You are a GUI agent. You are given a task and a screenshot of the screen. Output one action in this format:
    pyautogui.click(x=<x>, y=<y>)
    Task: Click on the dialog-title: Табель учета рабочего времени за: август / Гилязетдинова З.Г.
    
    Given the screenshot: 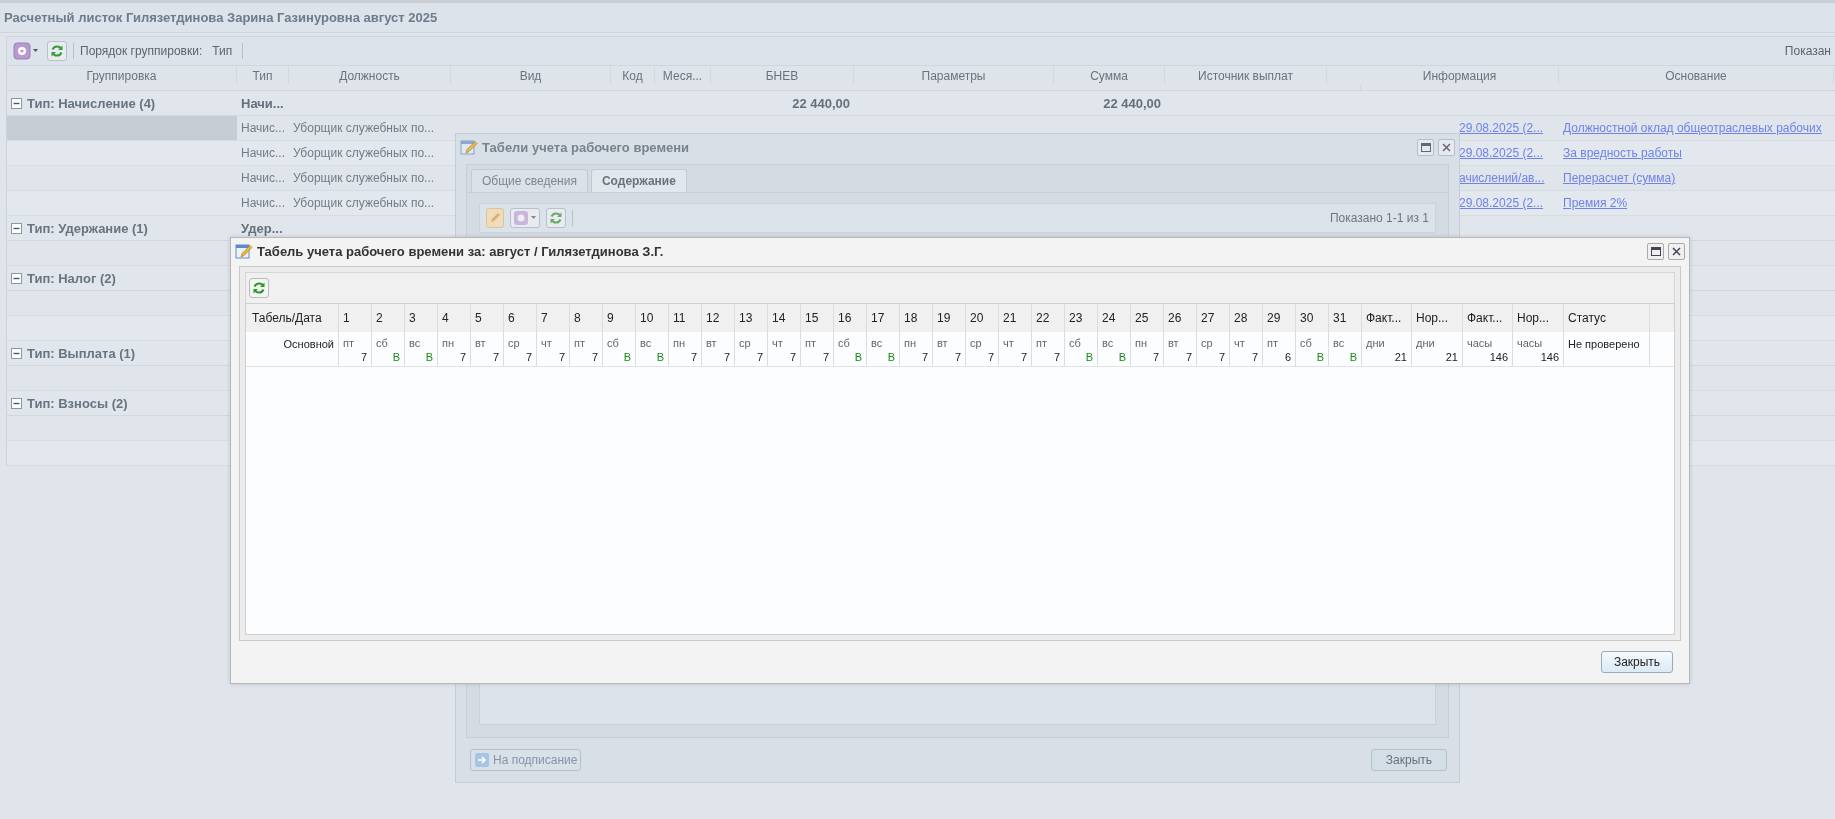 What is the action you would take?
    pyautogui.click(x=460, y=251)
    